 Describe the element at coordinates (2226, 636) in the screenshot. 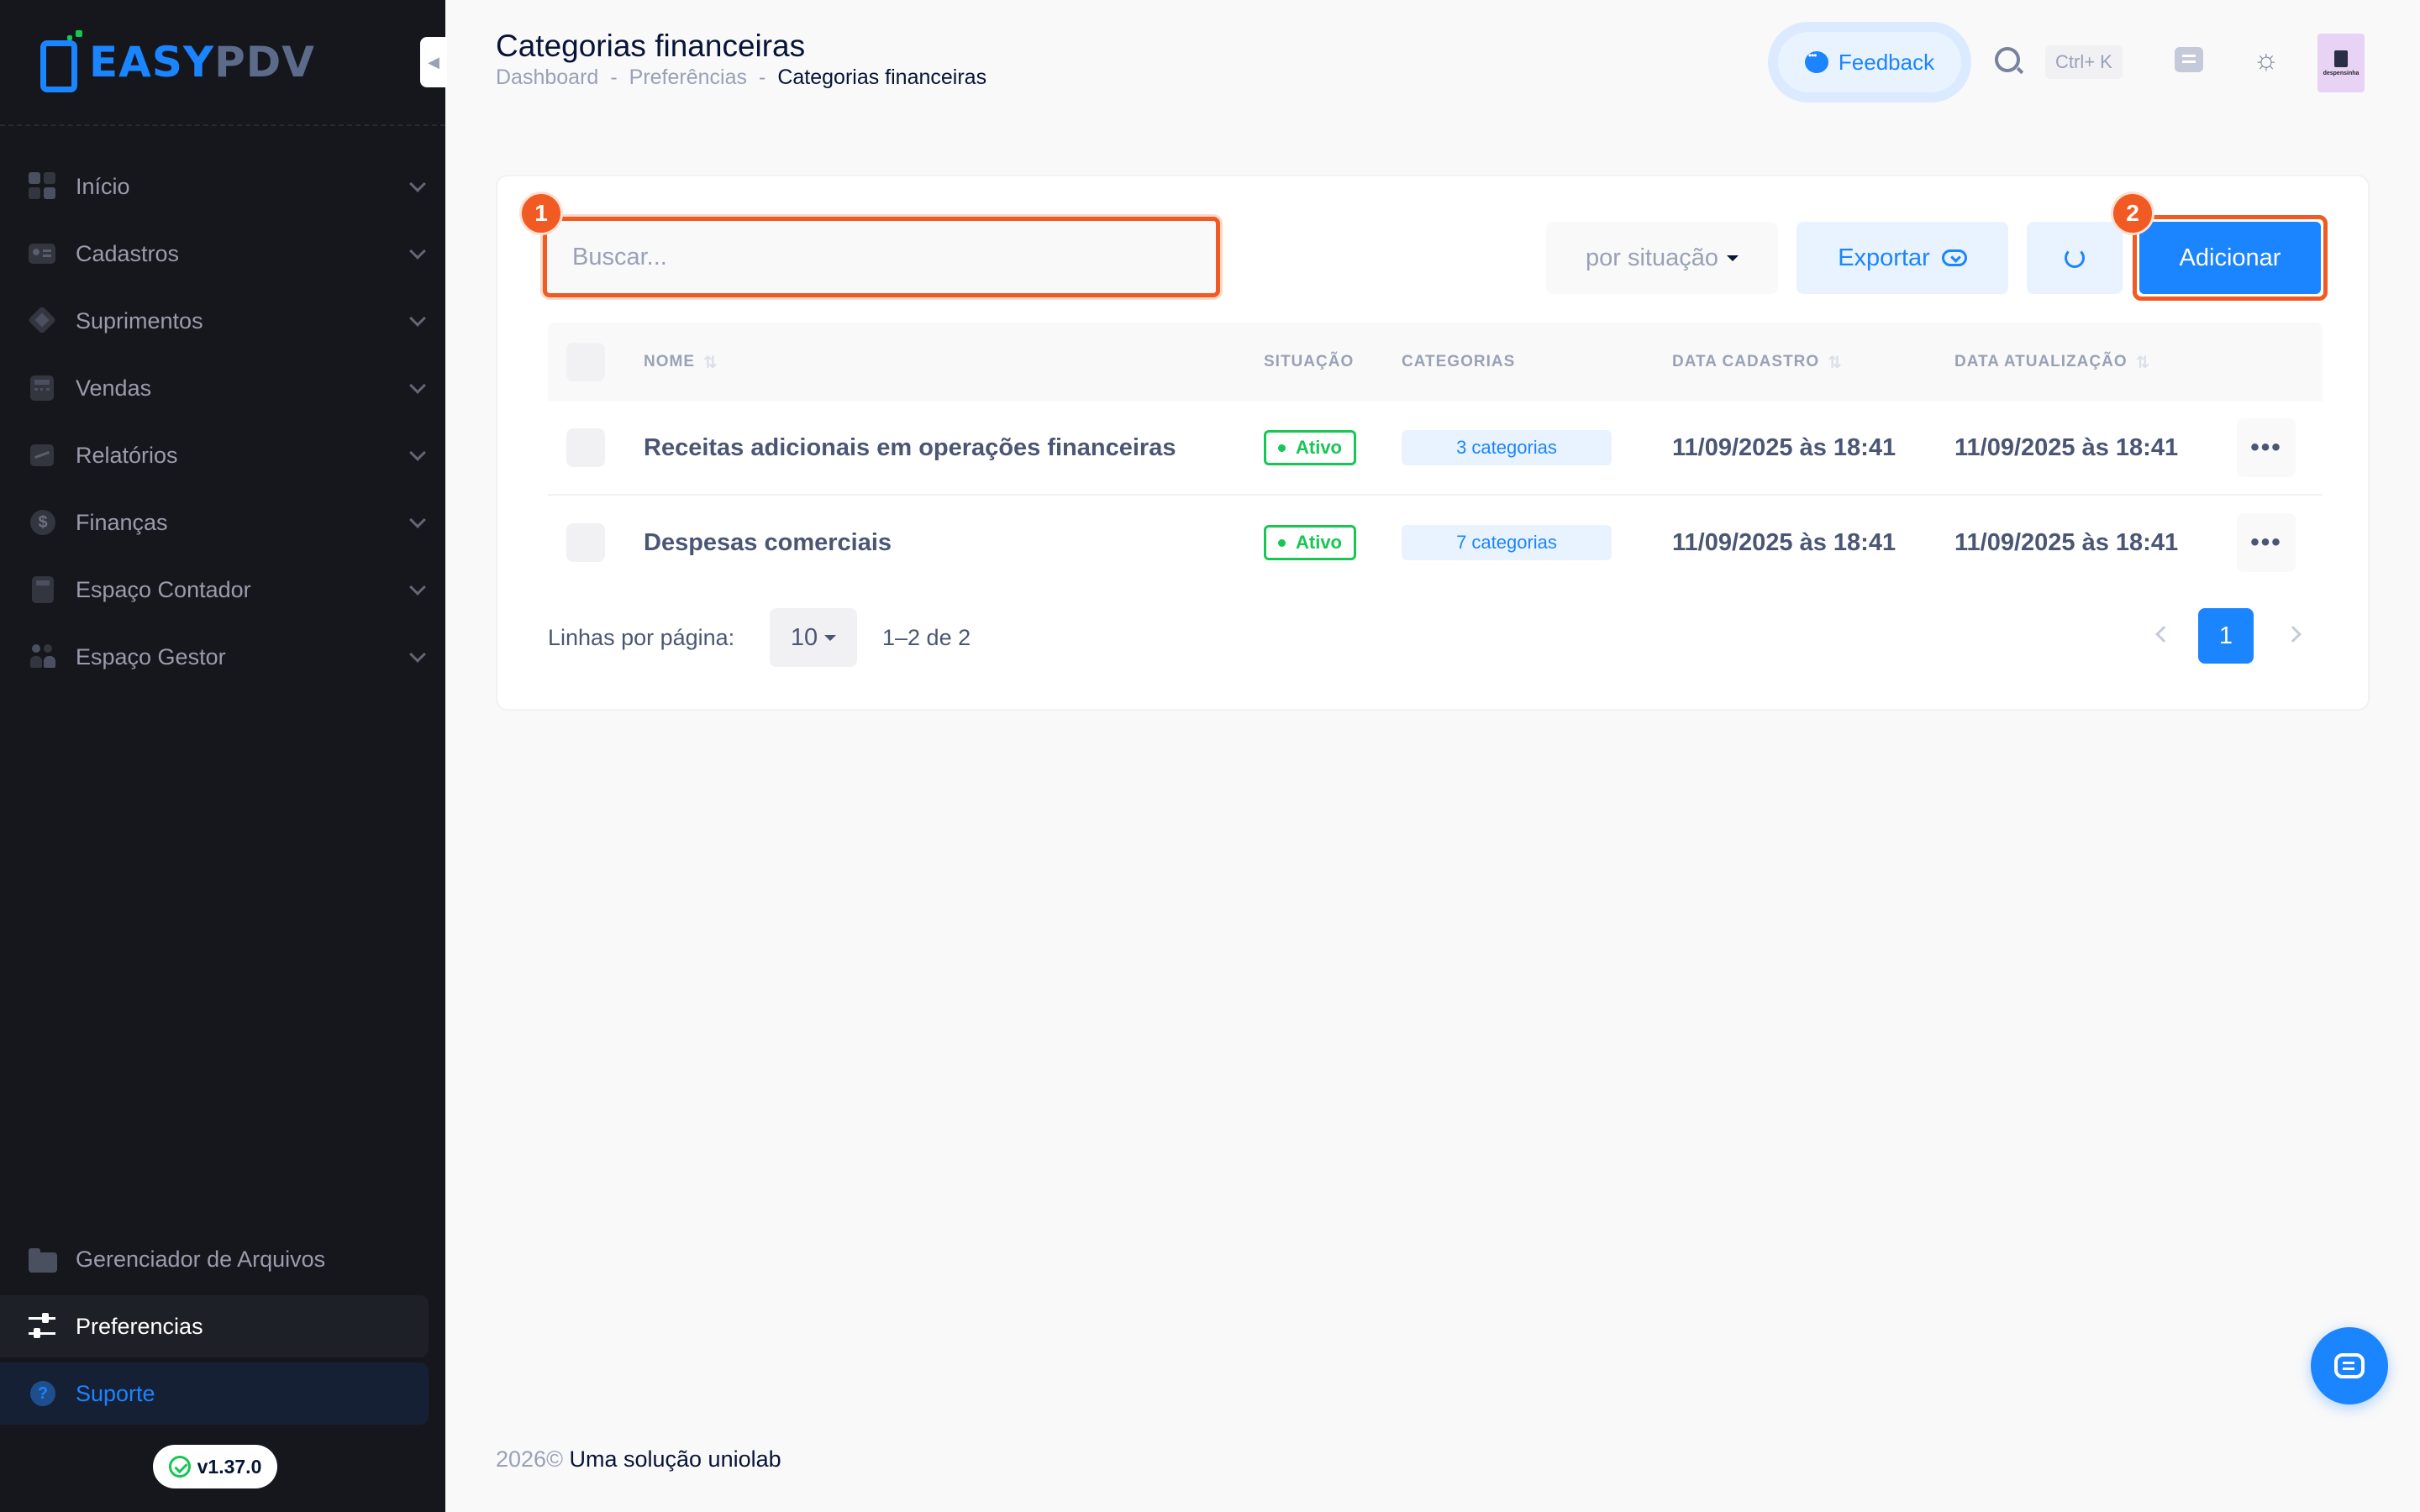

I see `page-button-current: 1` at that location.